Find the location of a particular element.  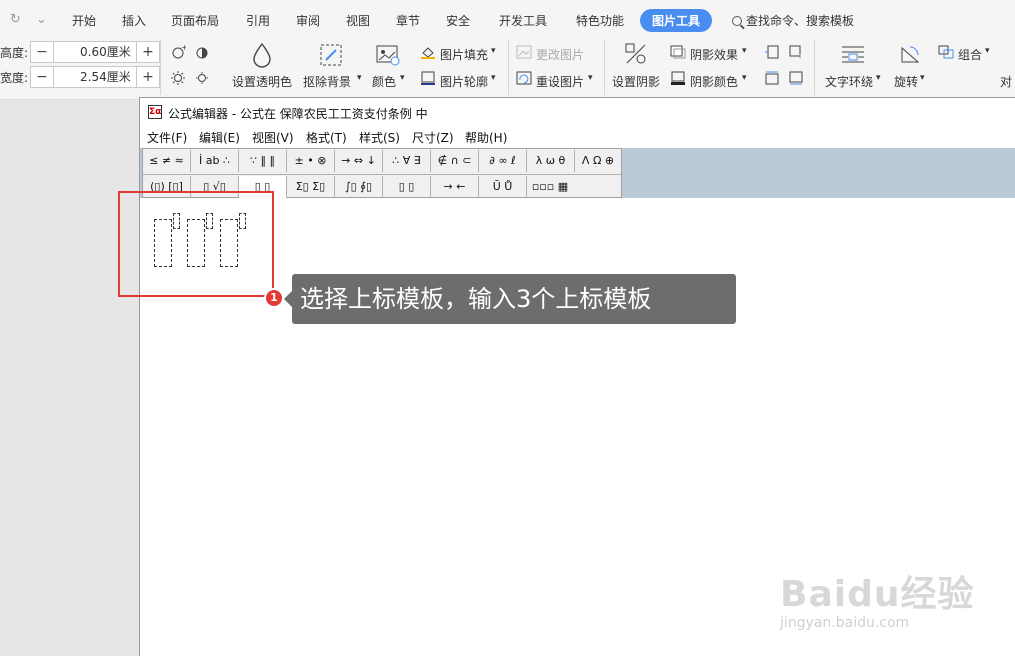

menu-format: 格式(T) is located at coordinates (326, 137).